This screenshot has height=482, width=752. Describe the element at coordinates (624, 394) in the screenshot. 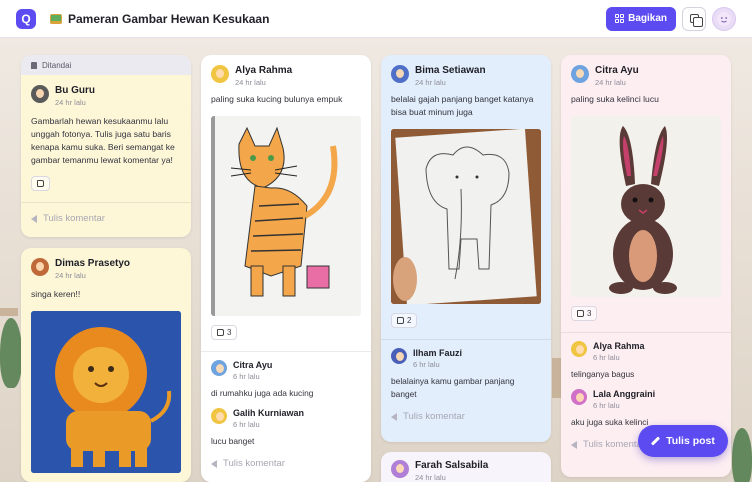

I see `comment-author: Lala Anggraini` at that location.